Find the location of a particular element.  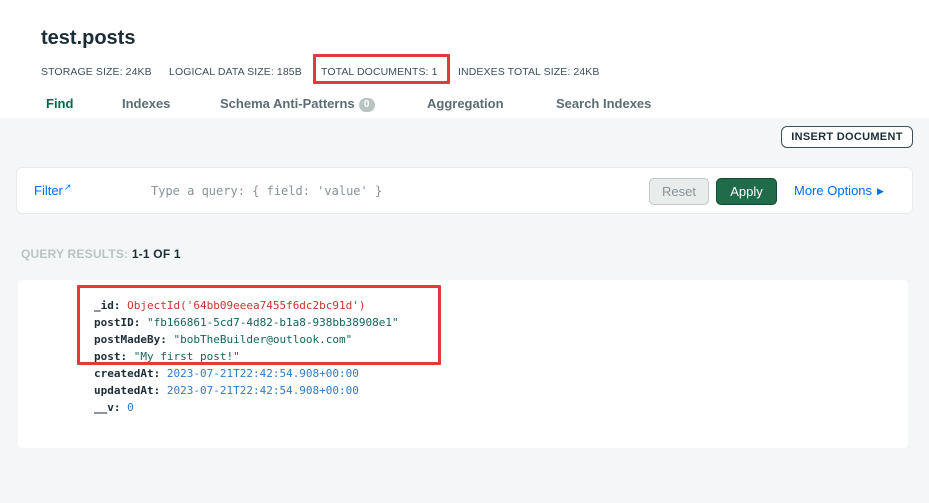

field-value: 0 is located at coordinates (130, 407).